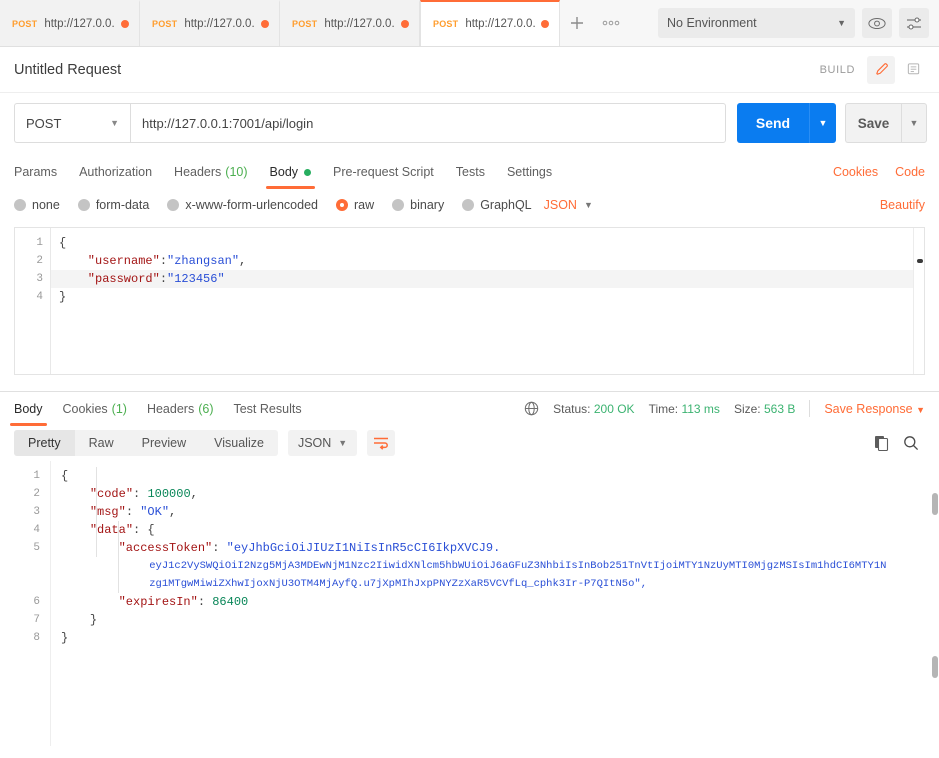  Describe the element at coordinates (37, 205) in the screenshot. I see `body-type-none: none` at that location.